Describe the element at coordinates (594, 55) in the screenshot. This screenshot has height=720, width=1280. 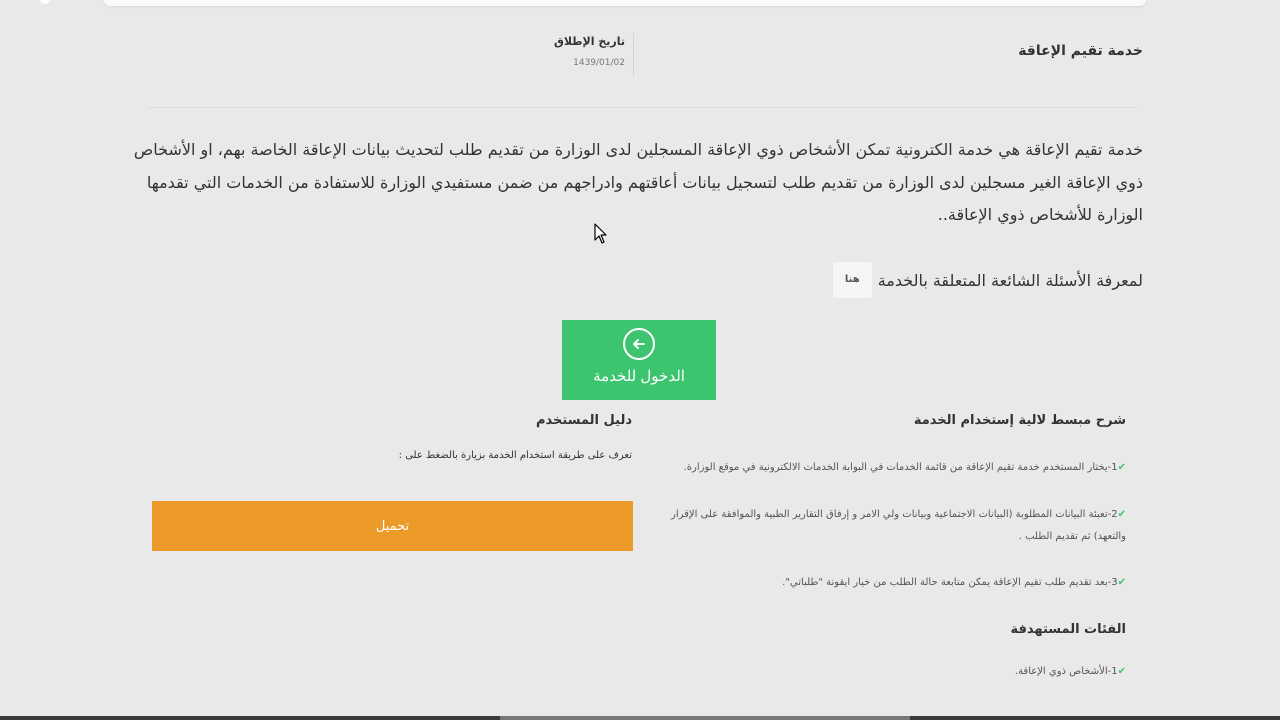
I see `launch-info: تاريخ الإطلاق 1439/01/02` at that location.